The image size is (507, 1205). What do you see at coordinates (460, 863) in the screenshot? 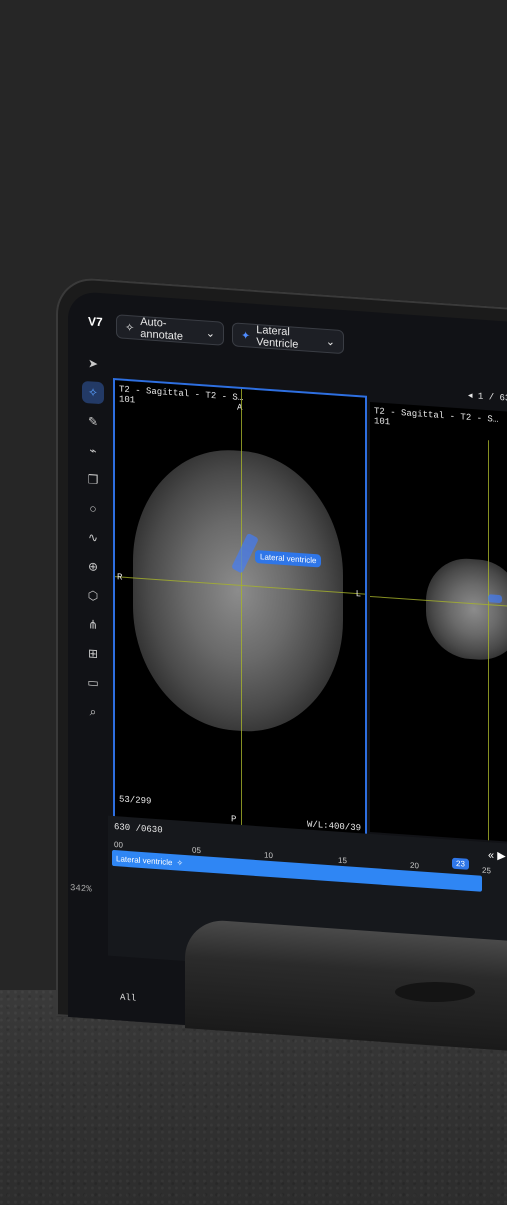
I see `current-frame-badge: 23` at bounding box center [460, 863].